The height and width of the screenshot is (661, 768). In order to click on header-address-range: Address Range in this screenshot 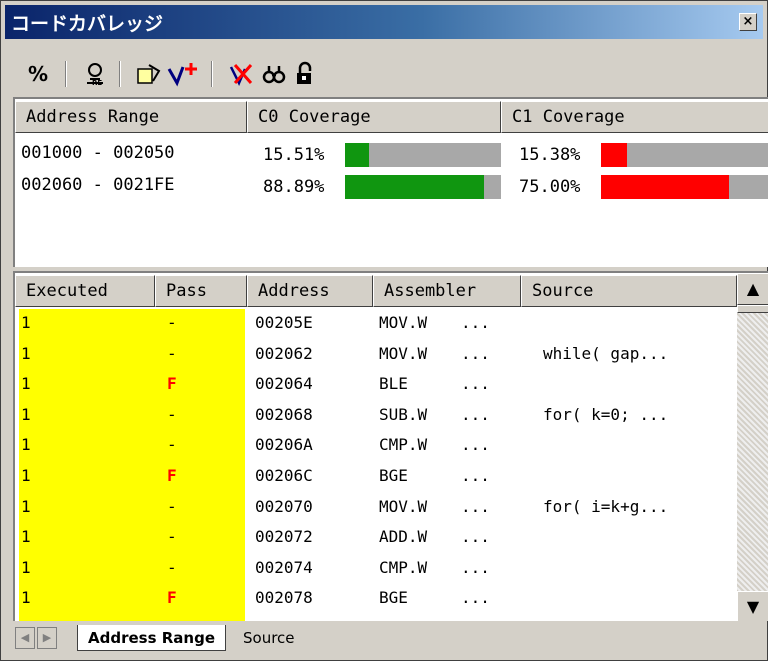, I will do `click(131, 117)`.